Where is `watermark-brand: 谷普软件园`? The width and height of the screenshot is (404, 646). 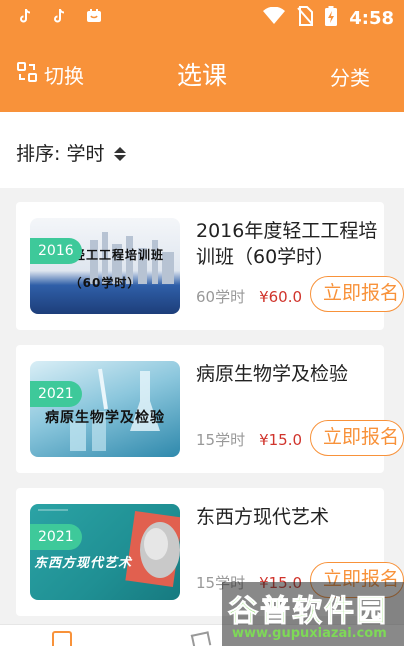
watermark-brand: 谷普软件园 is located at coordinates (308, 612).